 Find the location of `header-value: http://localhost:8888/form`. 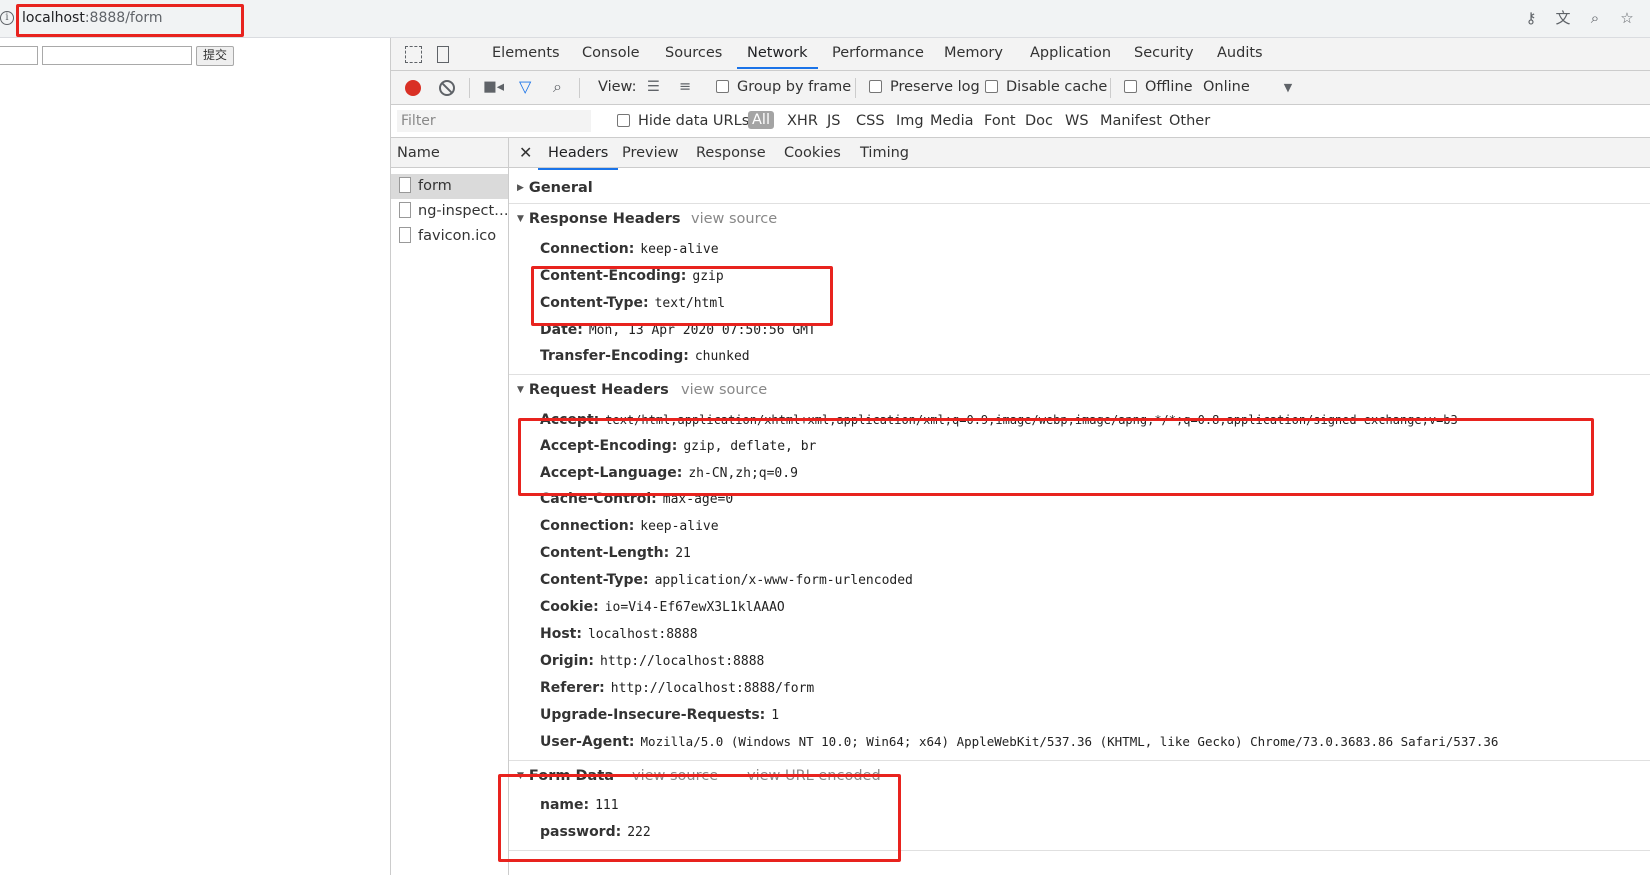

header-value: http://localhost:8888/form is located at coordinates (712, 688).